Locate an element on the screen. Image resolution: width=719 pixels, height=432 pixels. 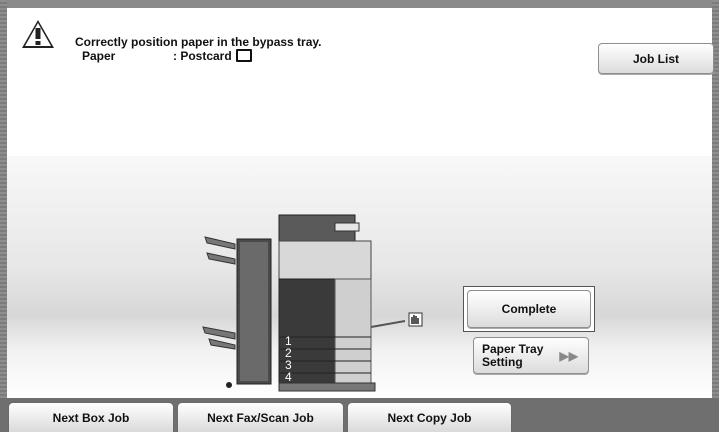
next-fax-scan-job-tab: Next Fax/Scan Job is located at coordinates (260, 417).